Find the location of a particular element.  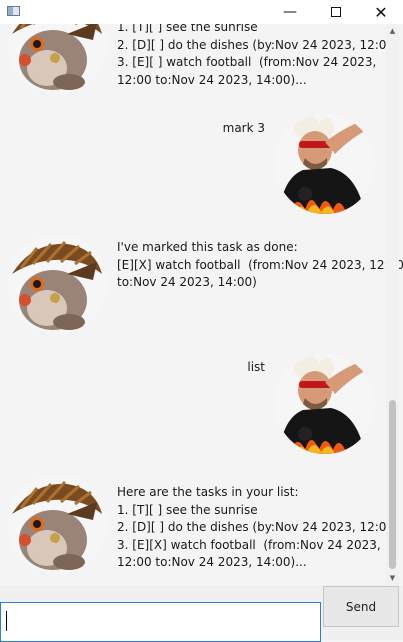

maximize-icon is located at coordinates (336, 12).